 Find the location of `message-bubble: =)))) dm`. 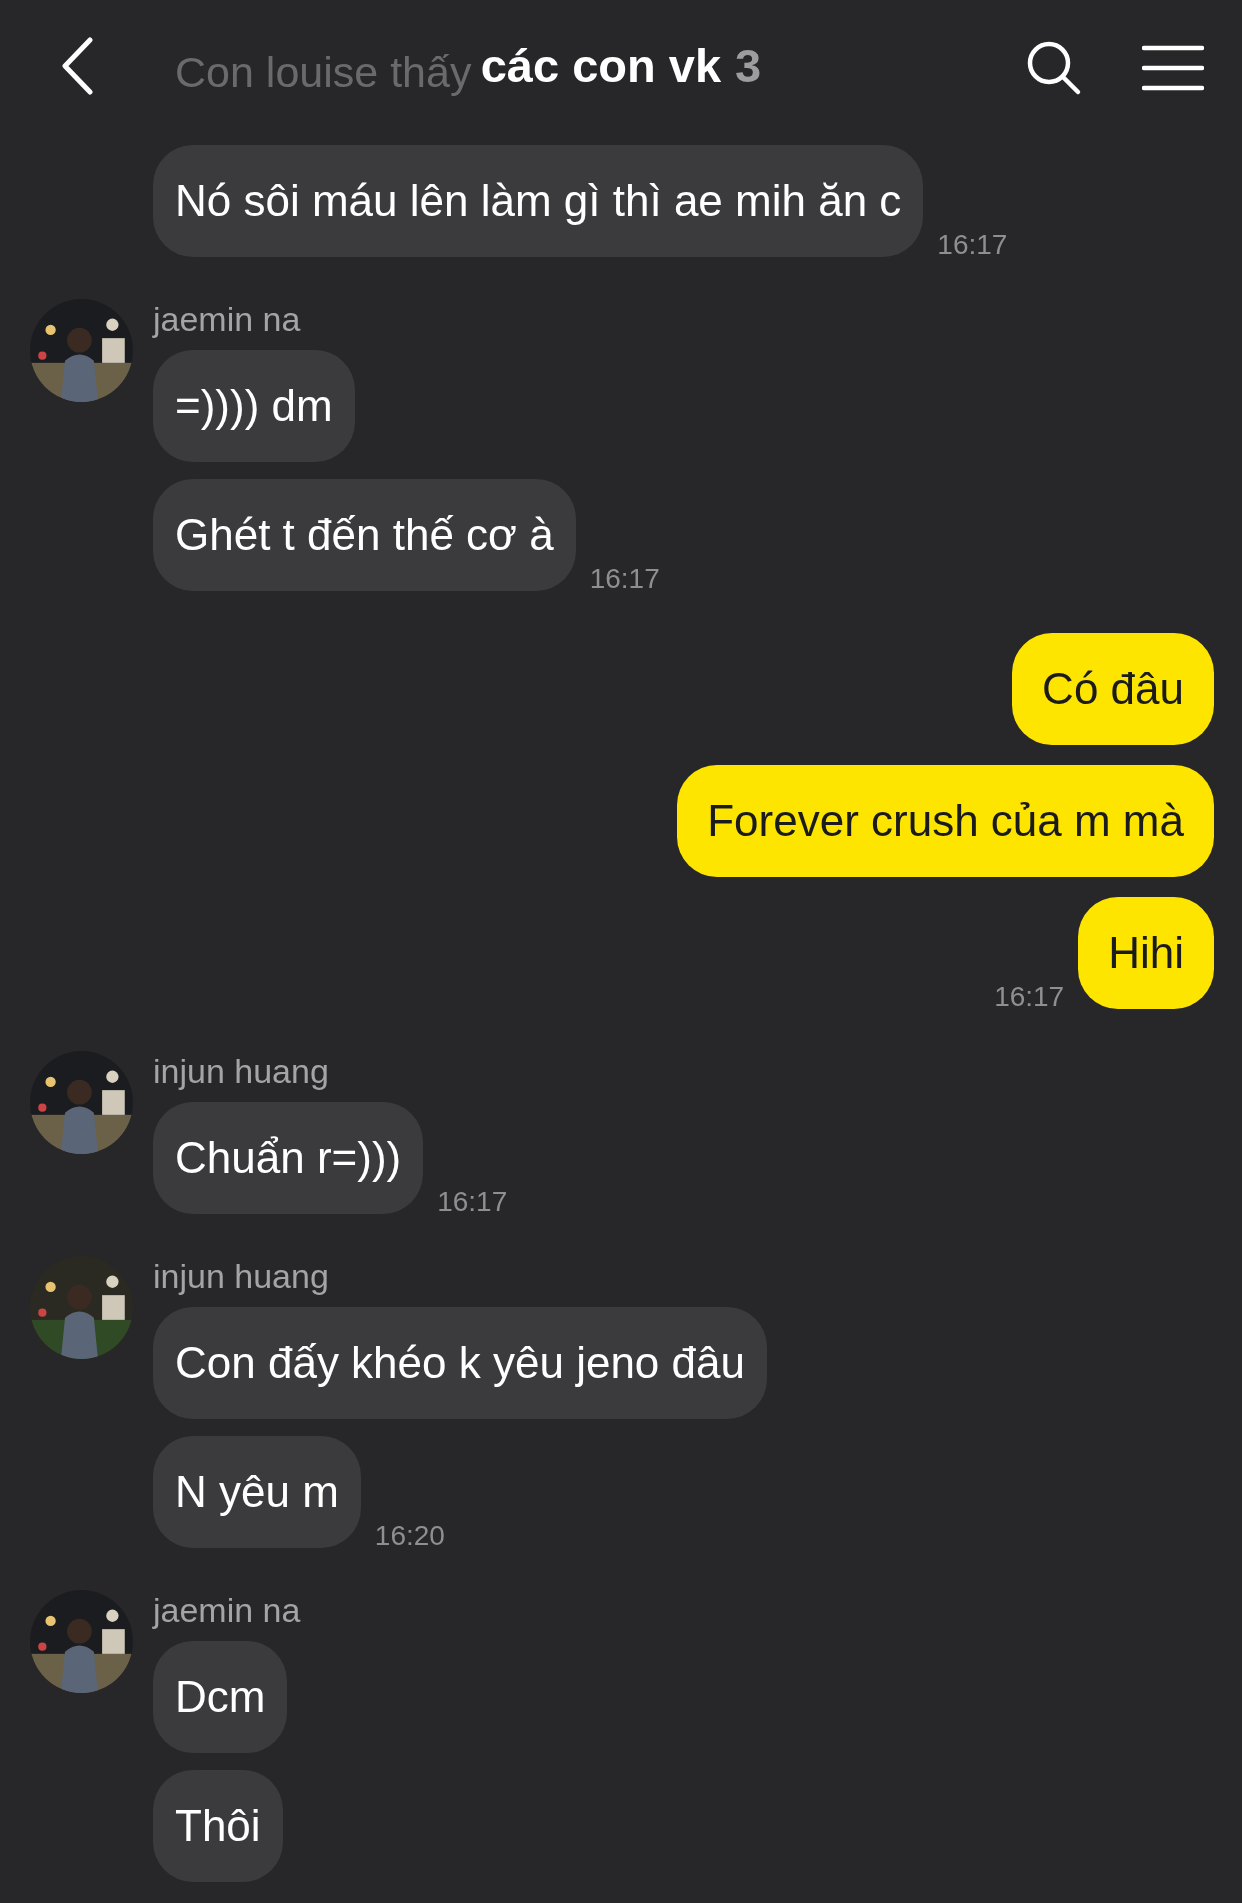

message-bubble: =)))) dm is located at coordinates (254, 406).